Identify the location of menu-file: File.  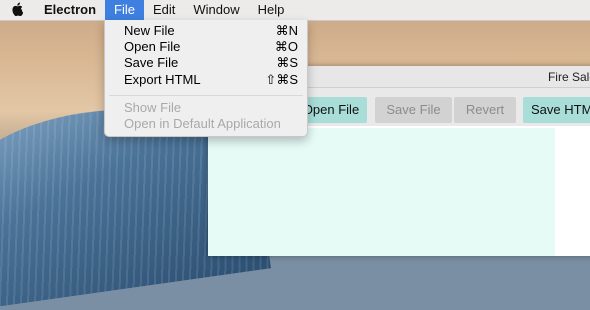
(124, 10).